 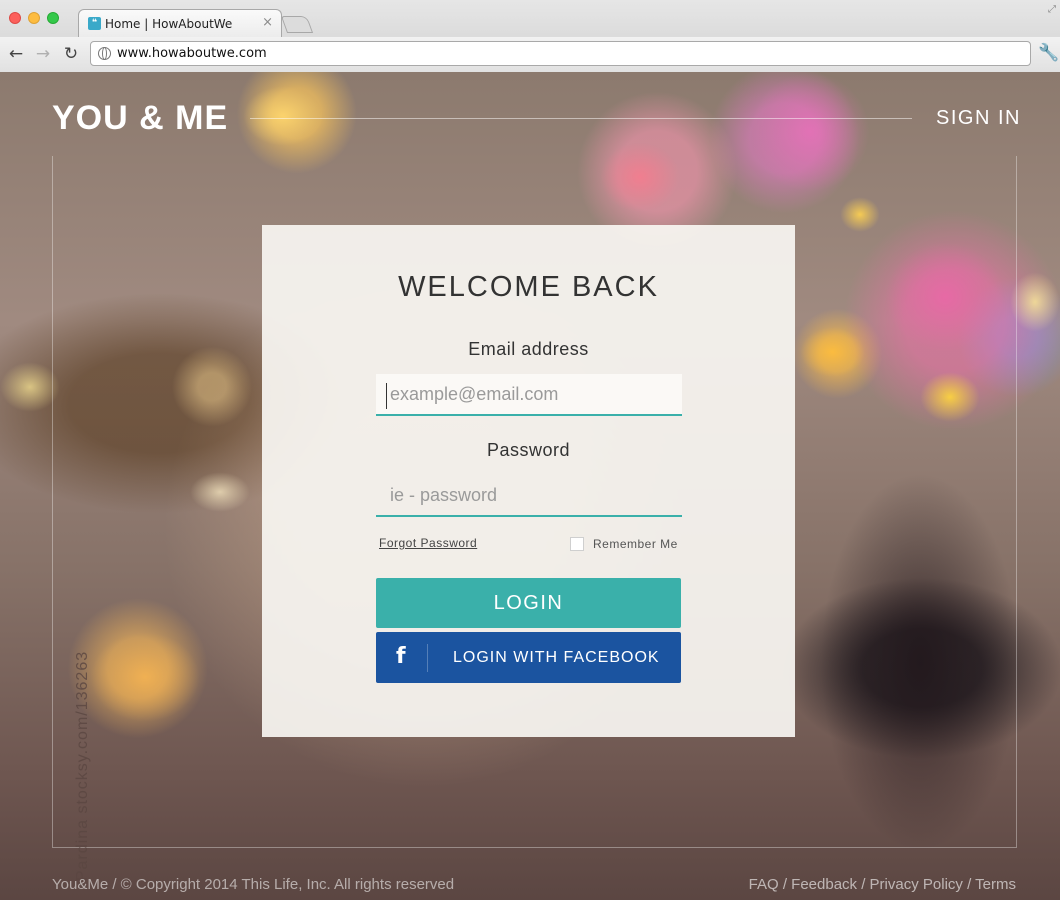 I want to click on login-title: WELCOME BACK, so click(x=528, y=287).